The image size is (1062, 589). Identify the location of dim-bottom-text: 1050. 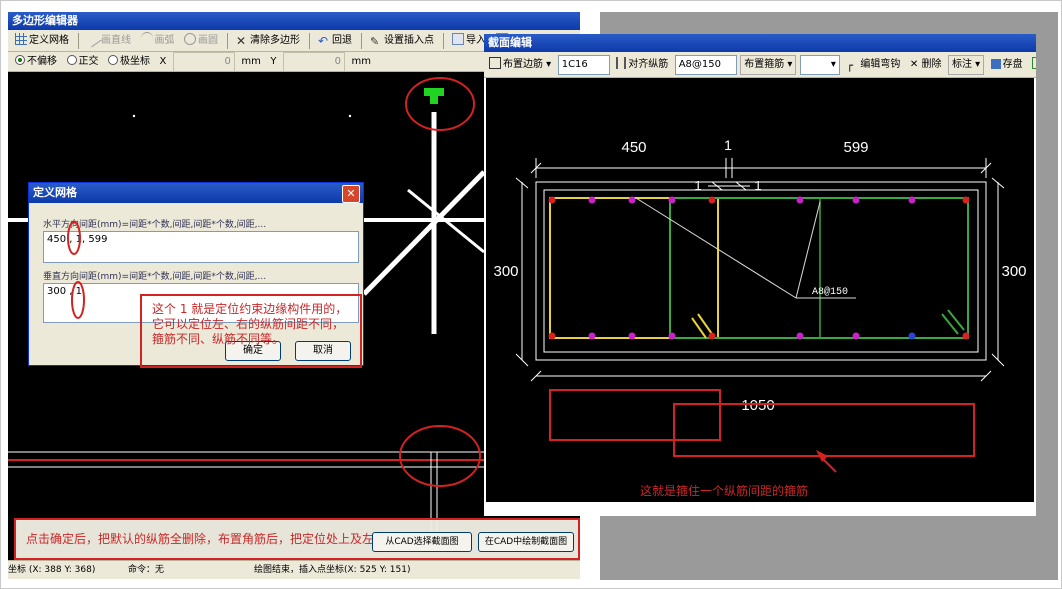
(757, 405).